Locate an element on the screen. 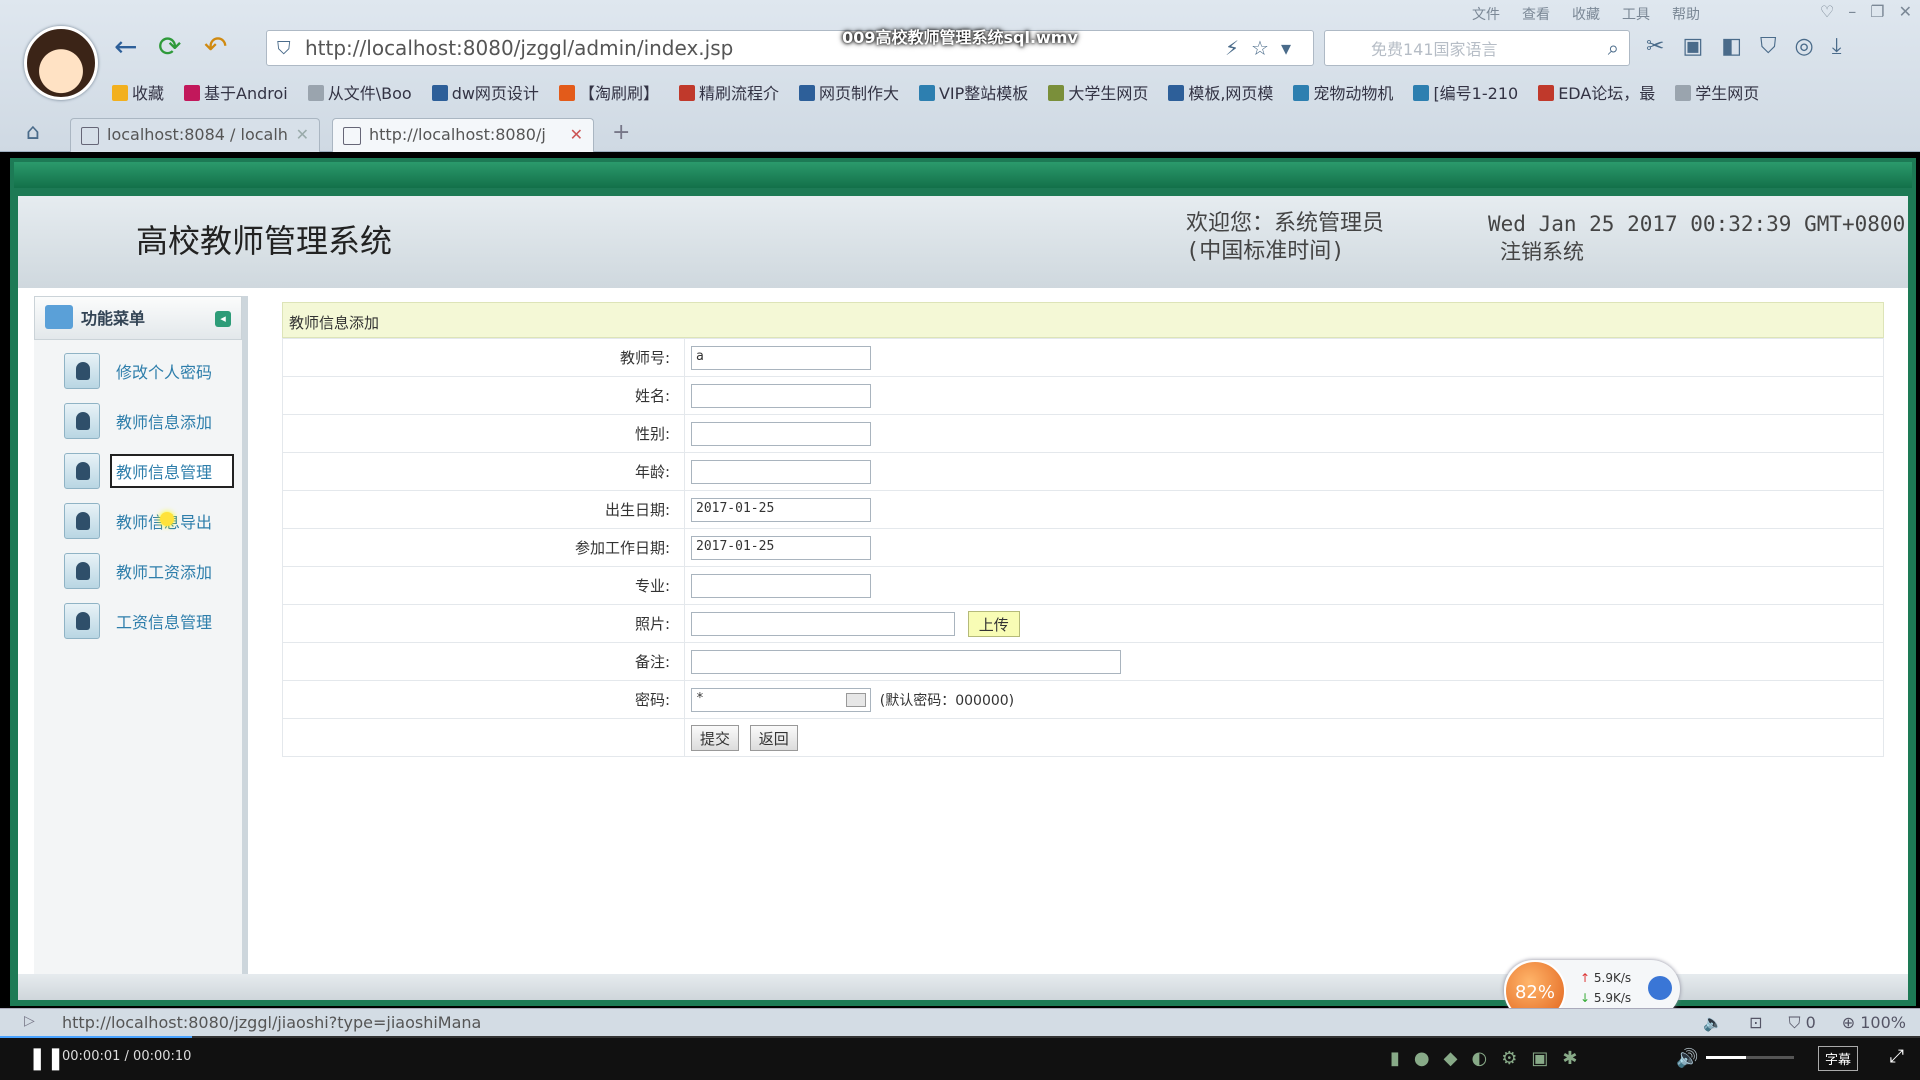  tray-icon: ▮ is located at coordinates (1395, 1058).